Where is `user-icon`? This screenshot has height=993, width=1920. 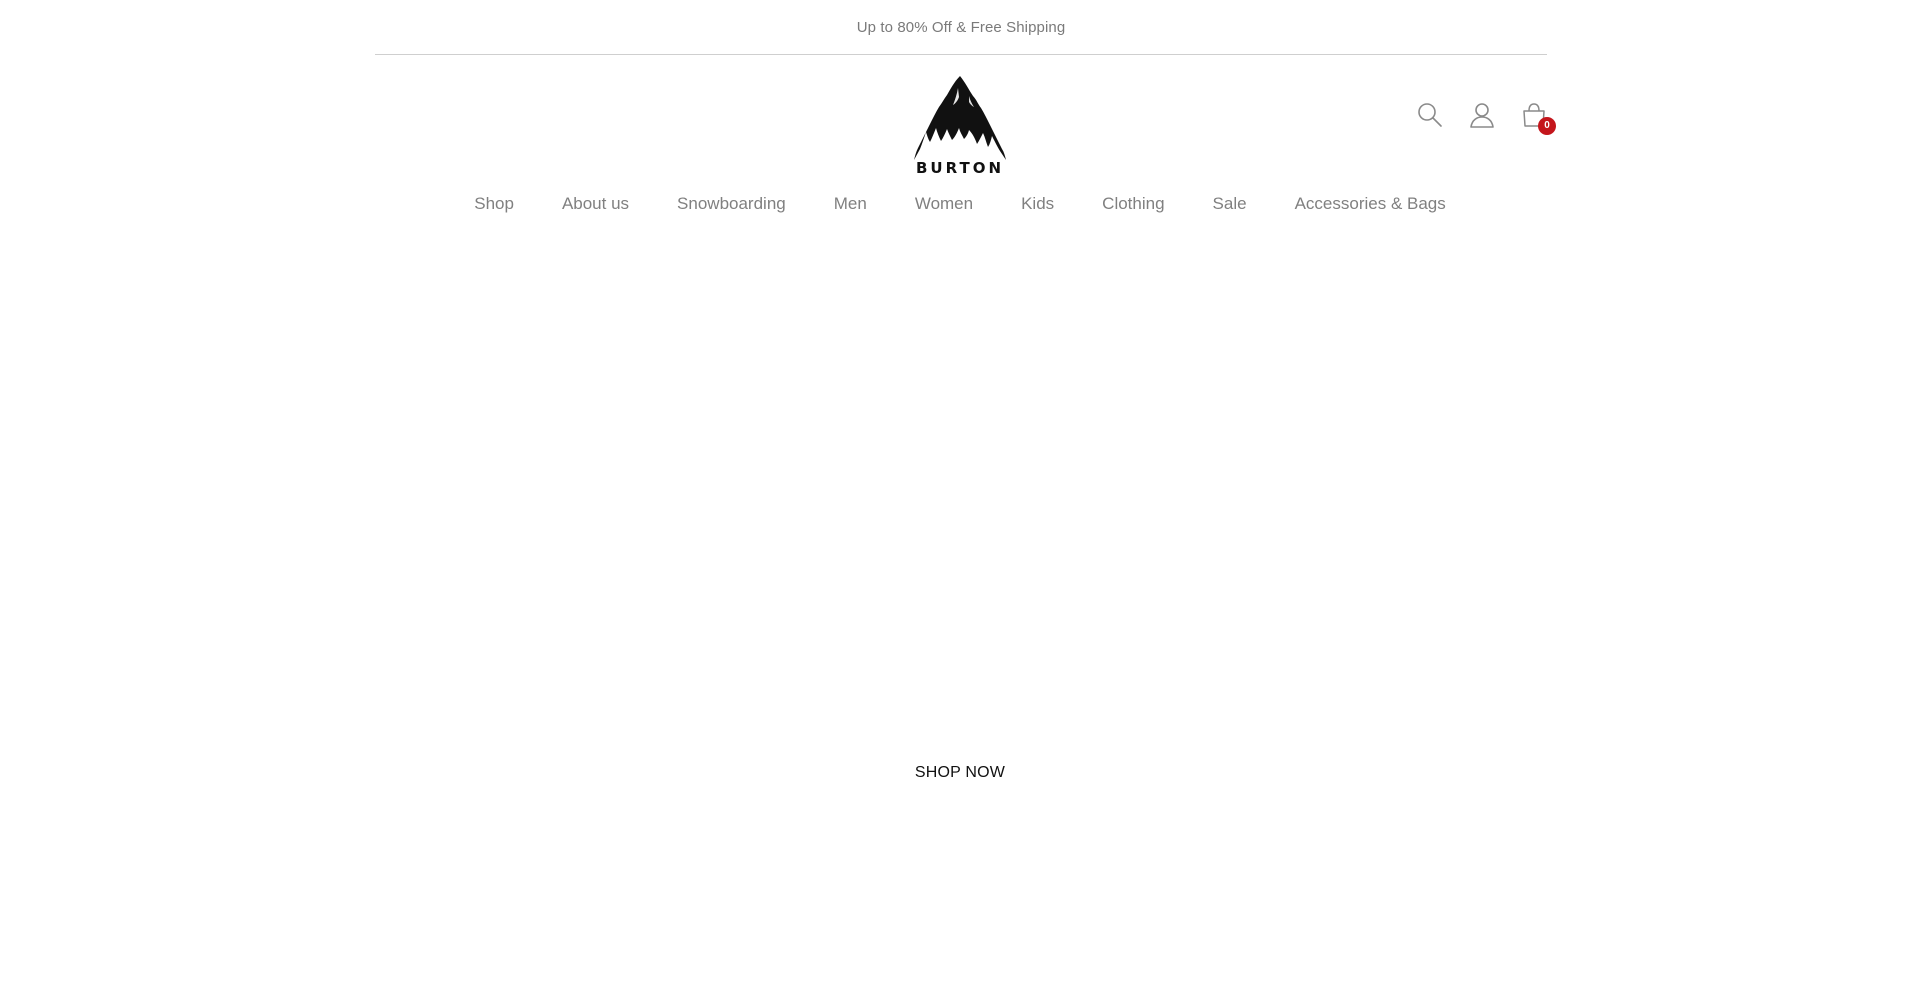
user-icon is located at coordinates (1482, 115).